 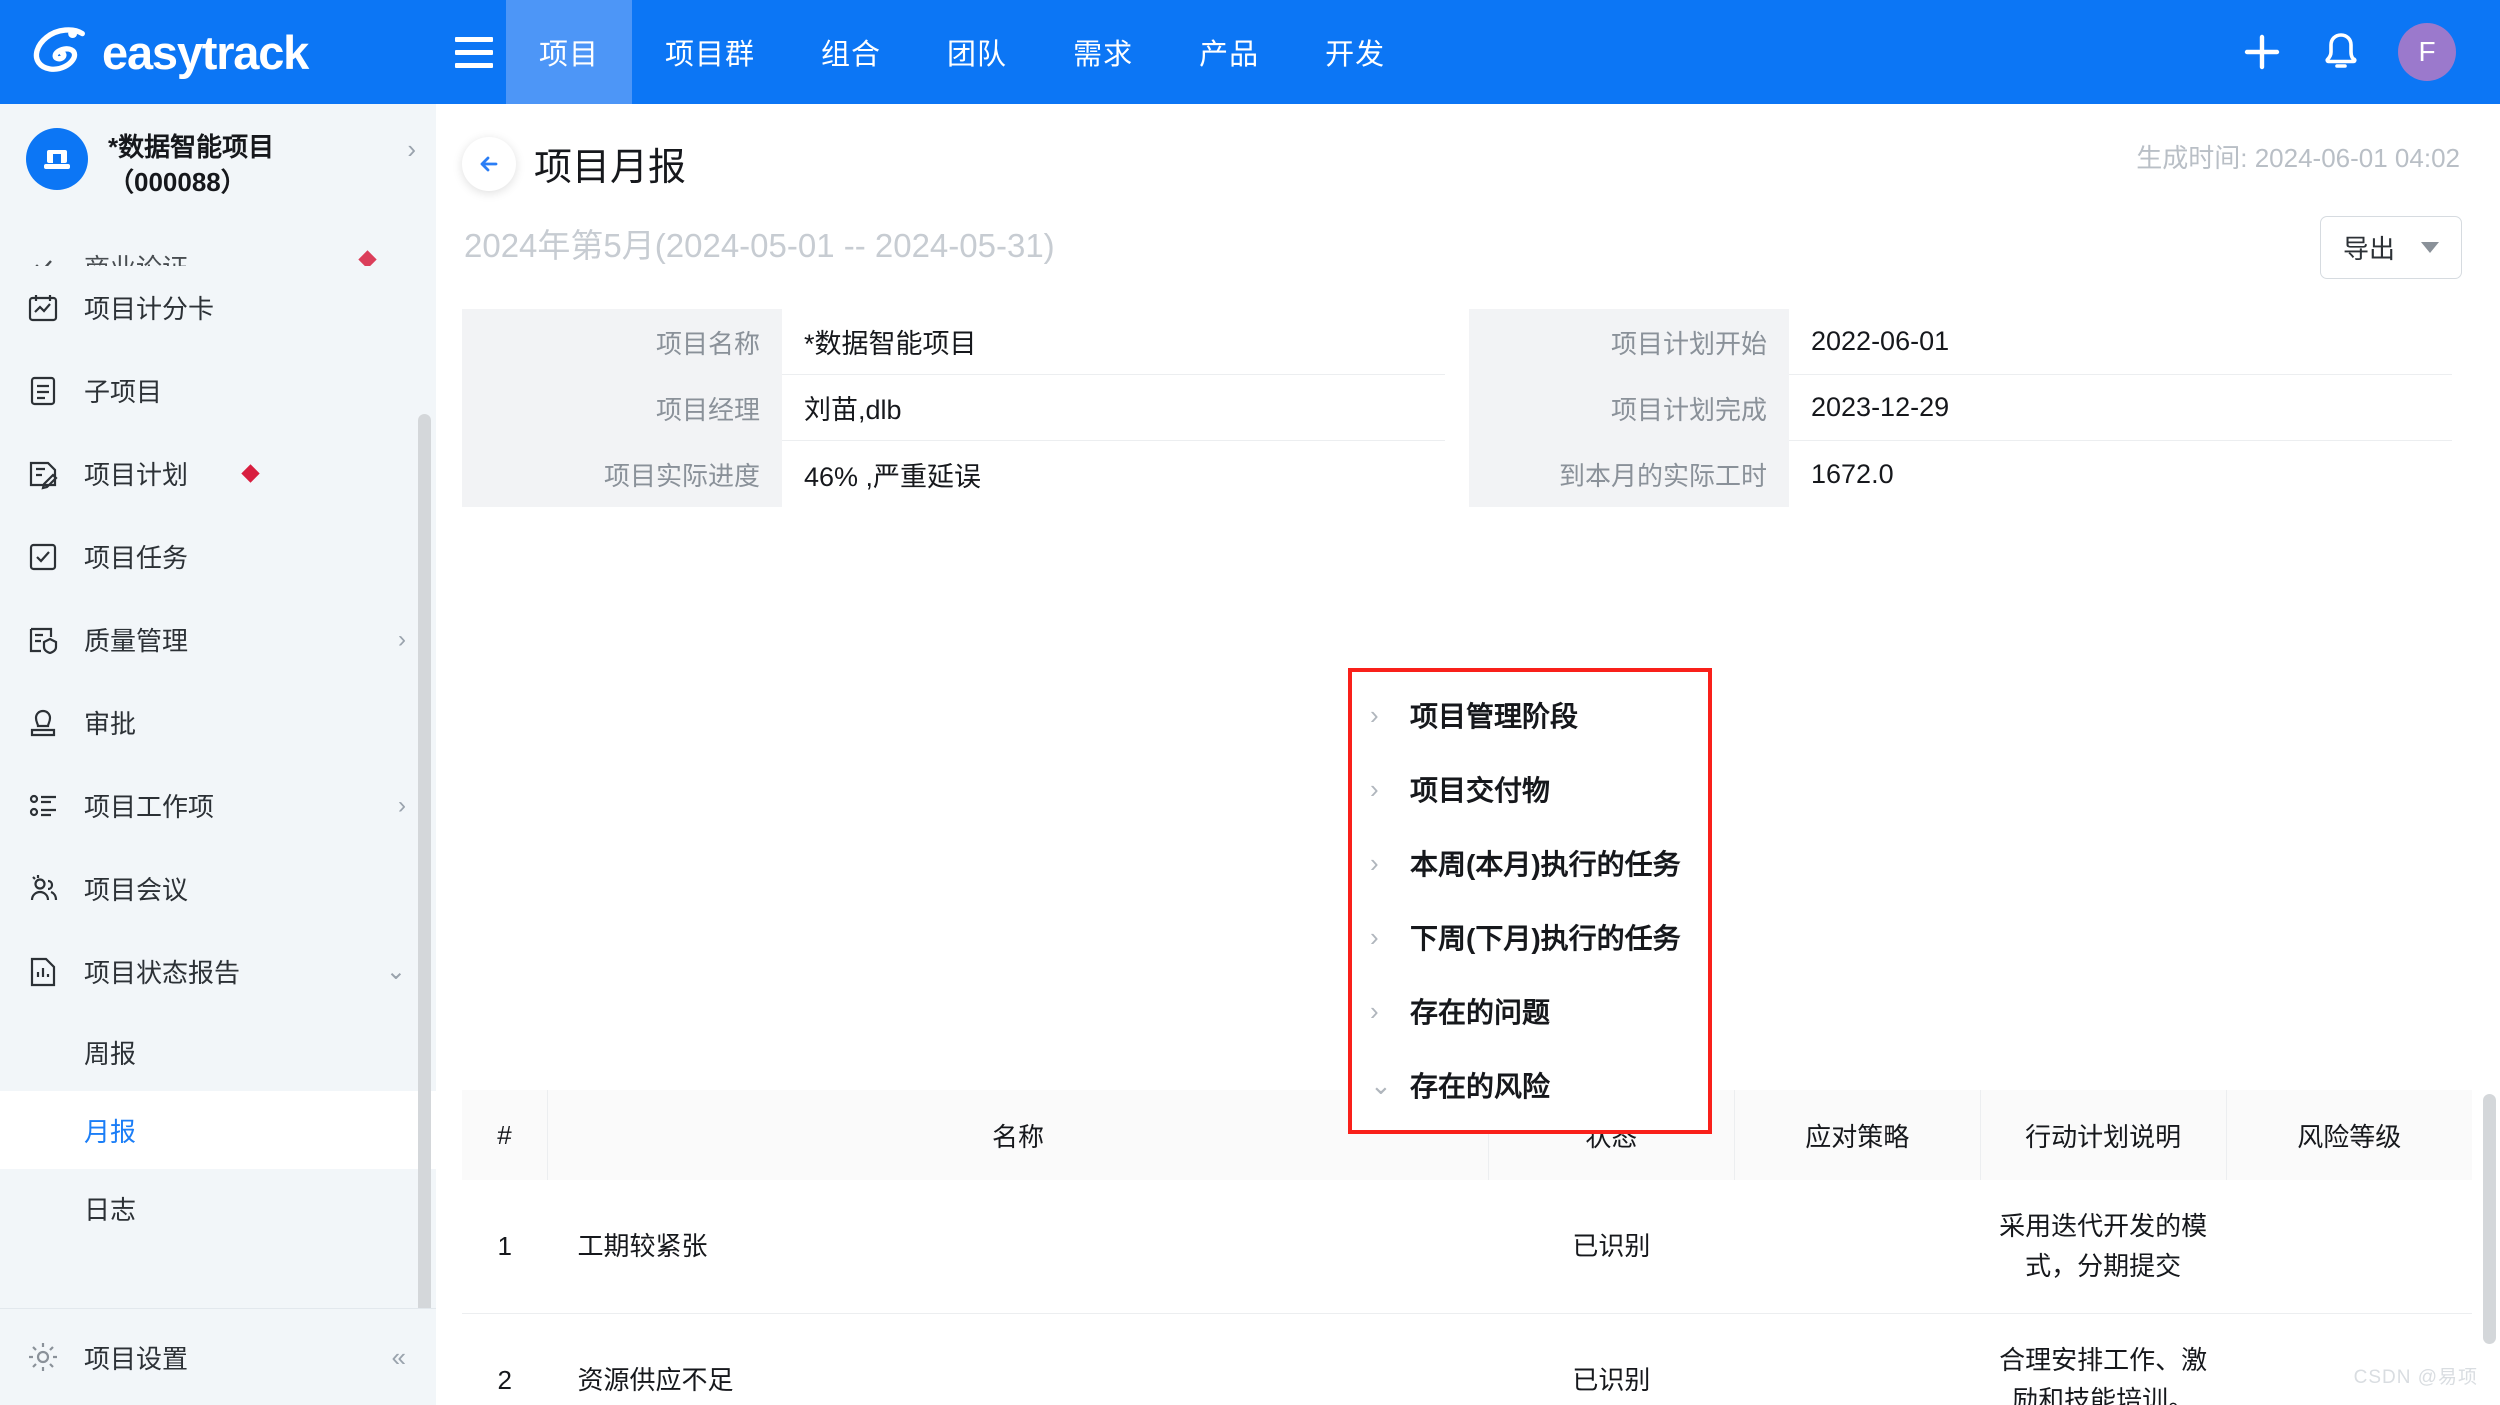 What do you see at coordinates (367, 258) in the screenshot?
I see `unread-dot-icon` at bounding box center [367, 258].